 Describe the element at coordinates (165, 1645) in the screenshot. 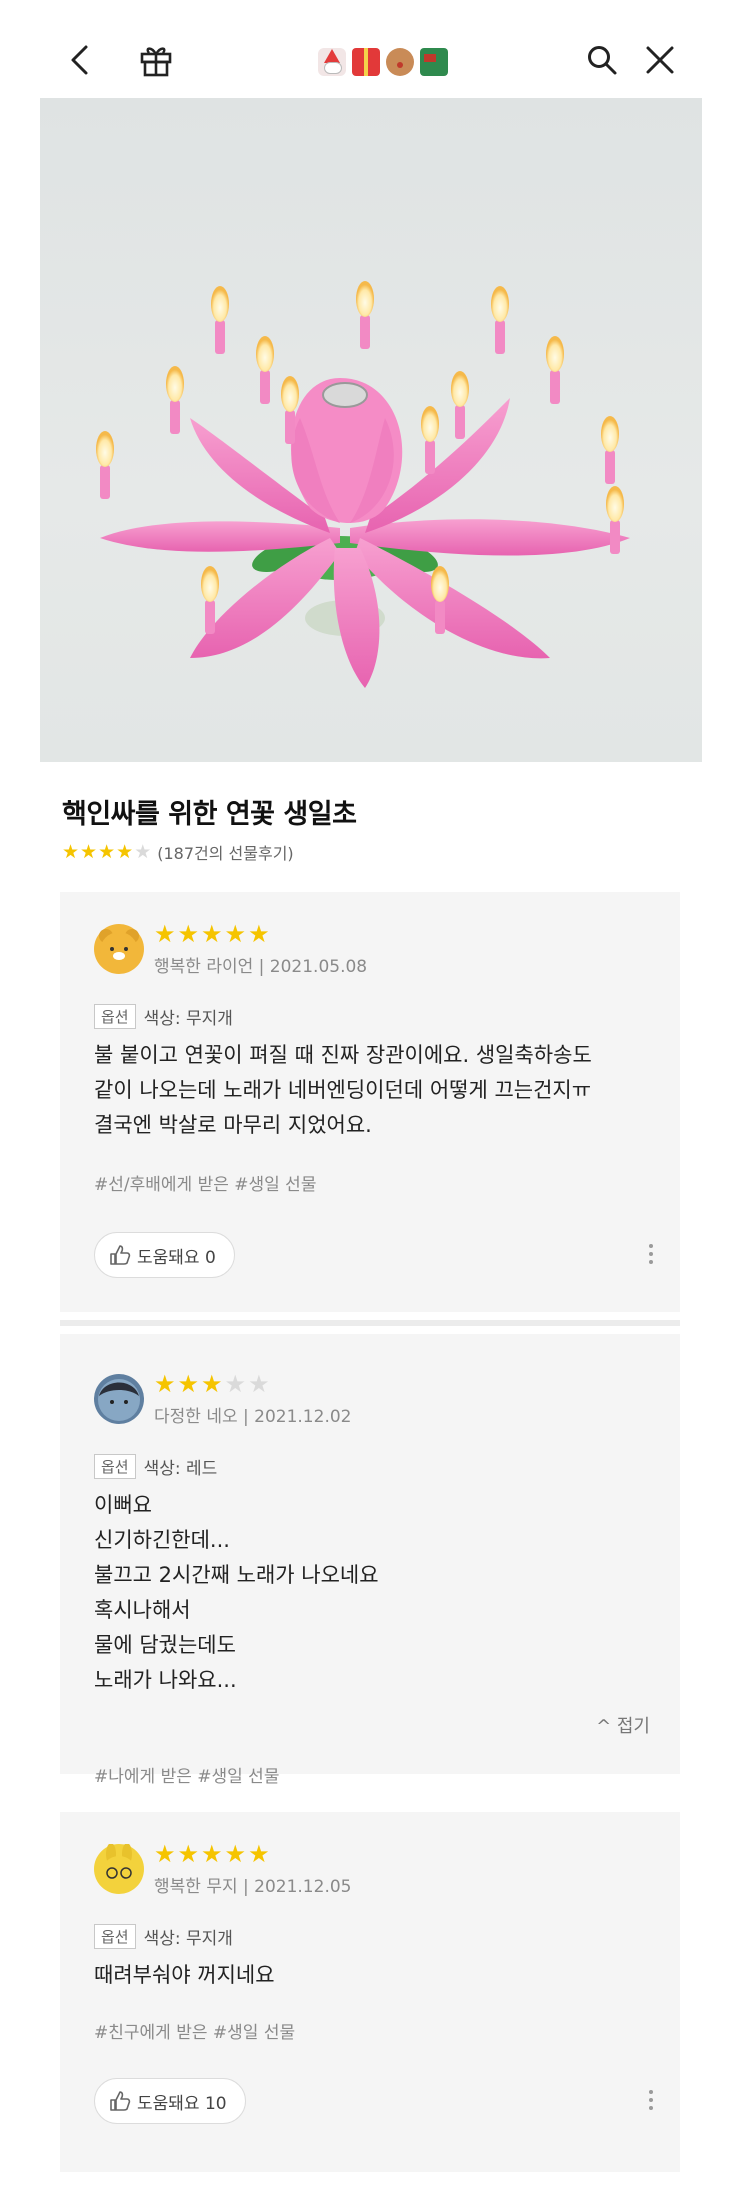

I see `review-line: 물에 담궜는데도` at that location.